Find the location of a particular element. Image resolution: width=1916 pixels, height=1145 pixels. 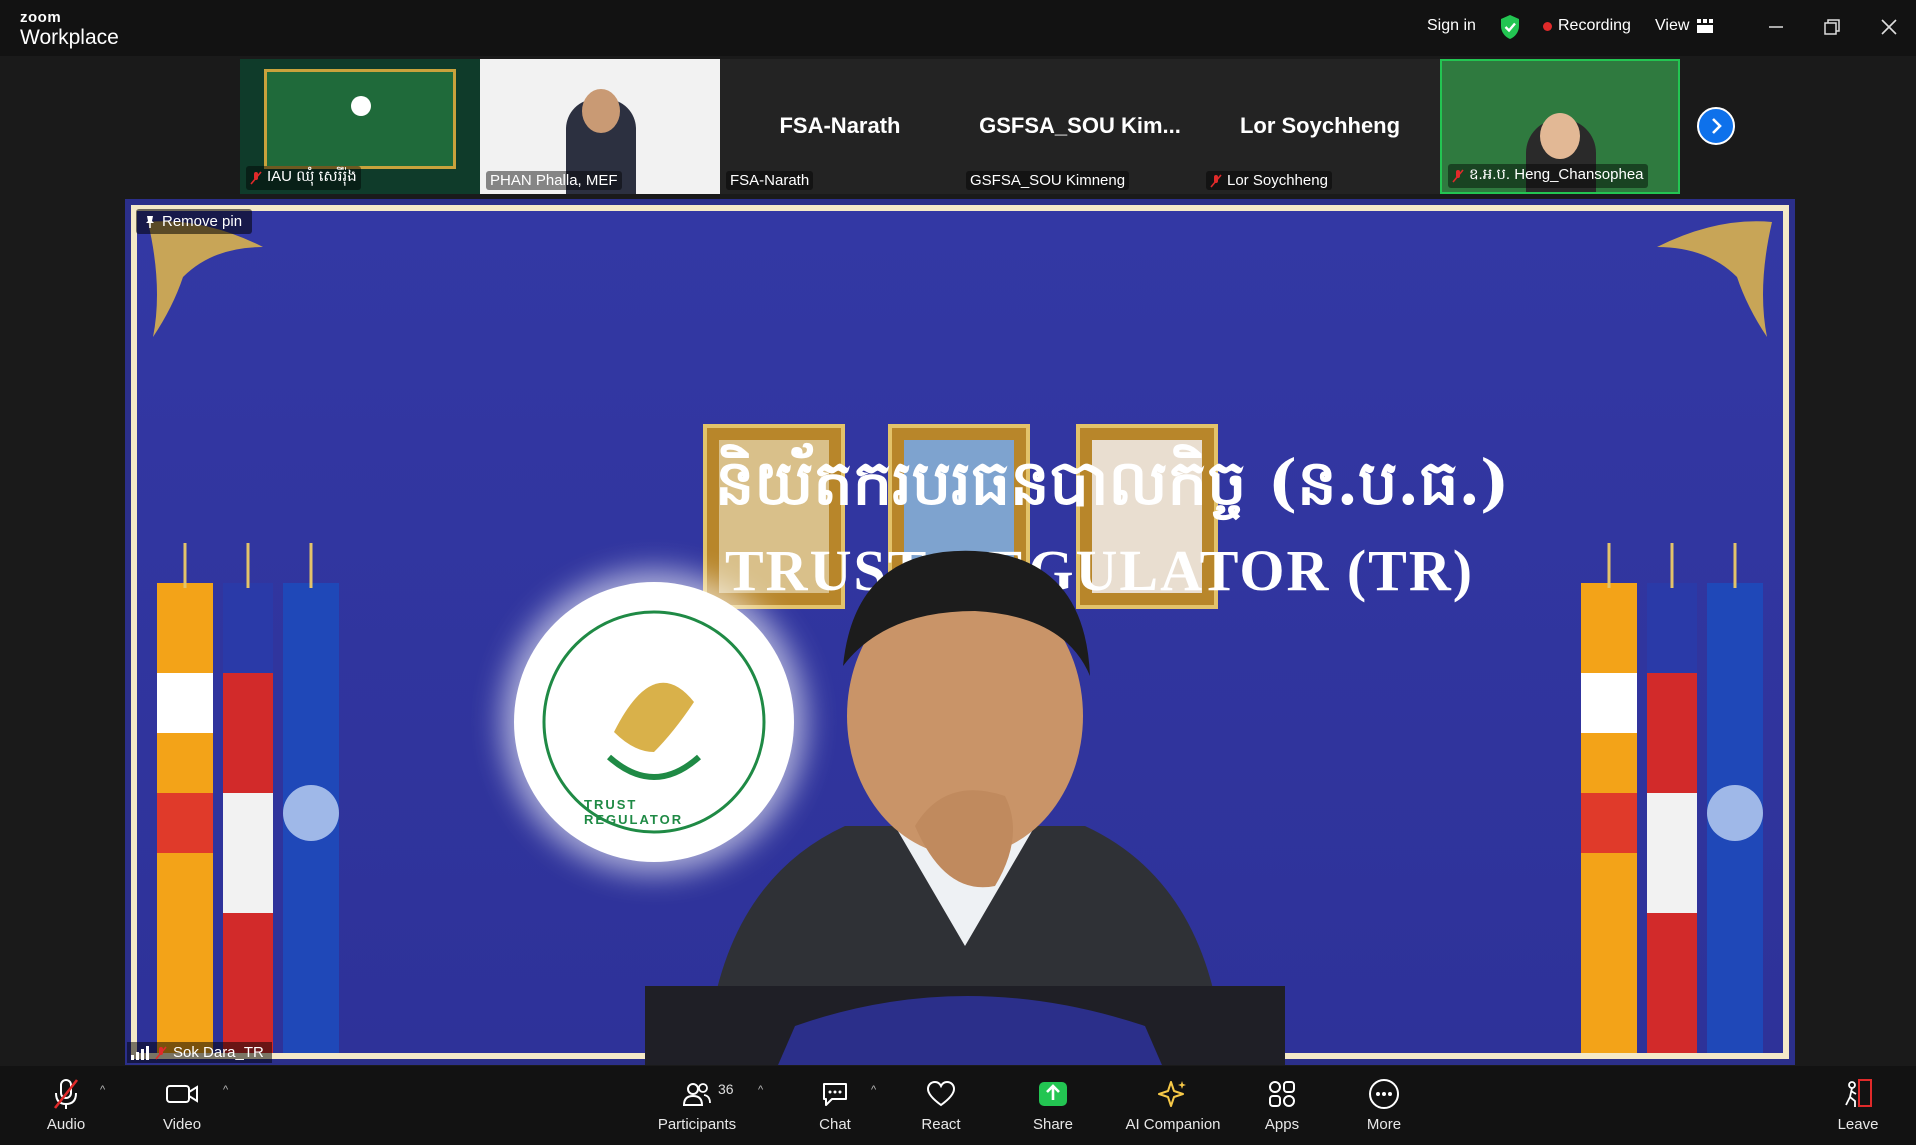

heart-icon is located at coordinates (941, 1093).